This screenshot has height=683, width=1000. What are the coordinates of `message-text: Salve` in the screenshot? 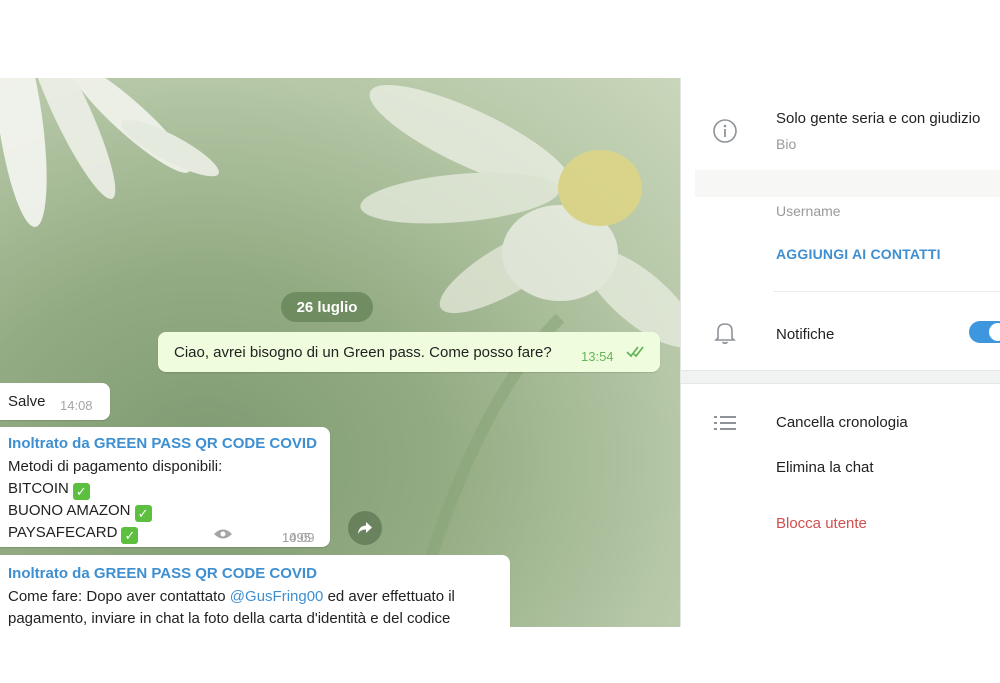 It's located at (27, 401).